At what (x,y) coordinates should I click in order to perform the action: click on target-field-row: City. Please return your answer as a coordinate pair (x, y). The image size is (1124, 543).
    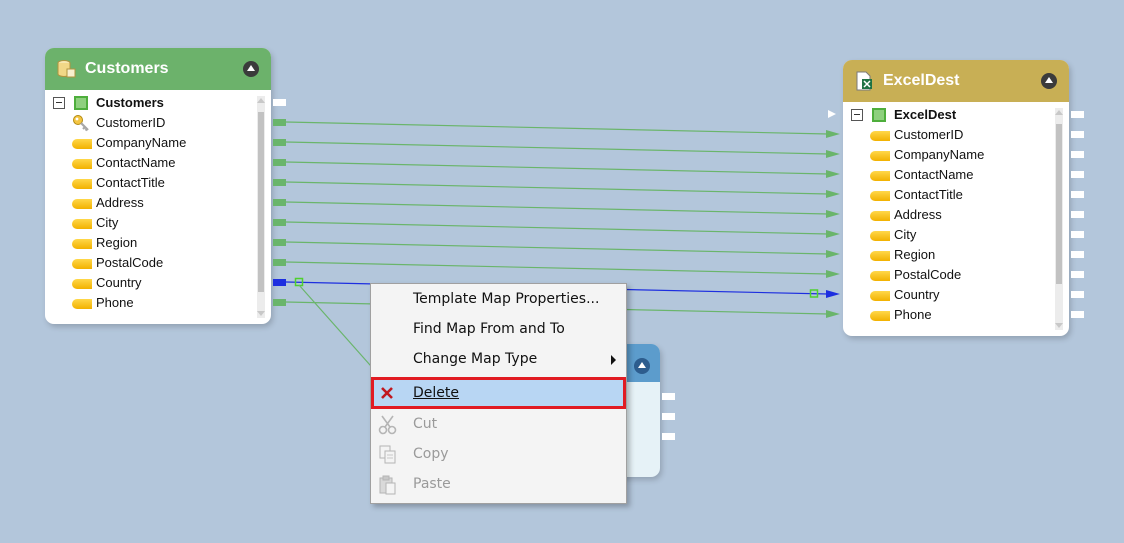
    Looking at the image, I should click on (956, 235).